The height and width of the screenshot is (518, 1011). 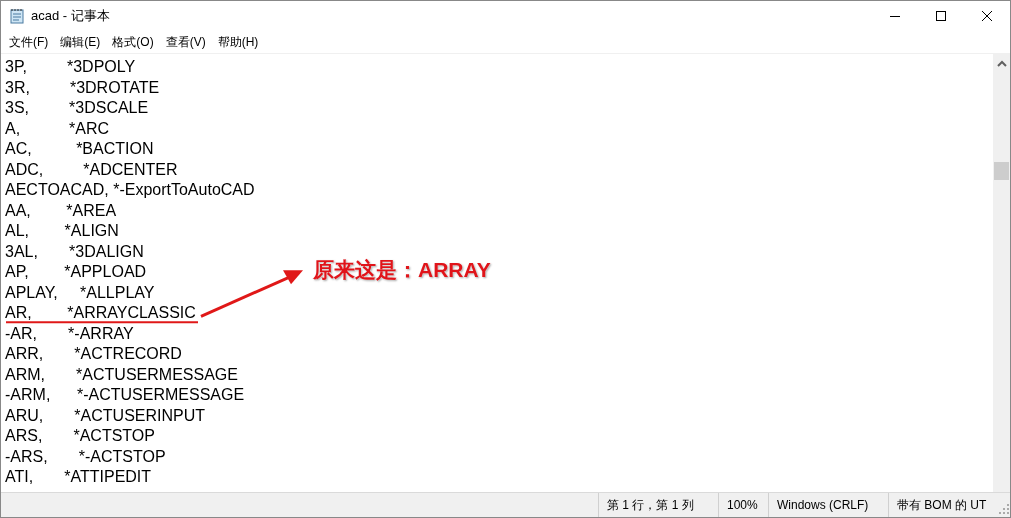 I want to click on menu-item: 文件(F), so click(x=29, y=42).